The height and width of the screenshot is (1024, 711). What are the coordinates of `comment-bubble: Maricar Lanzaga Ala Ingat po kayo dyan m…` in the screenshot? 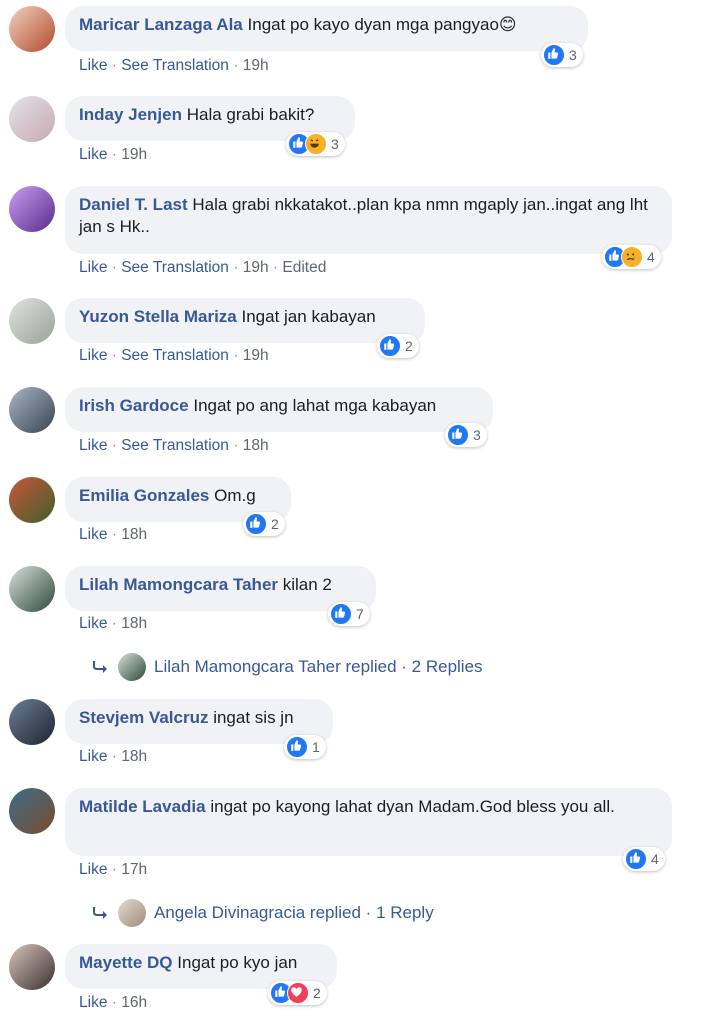 It's located at (326, 28).